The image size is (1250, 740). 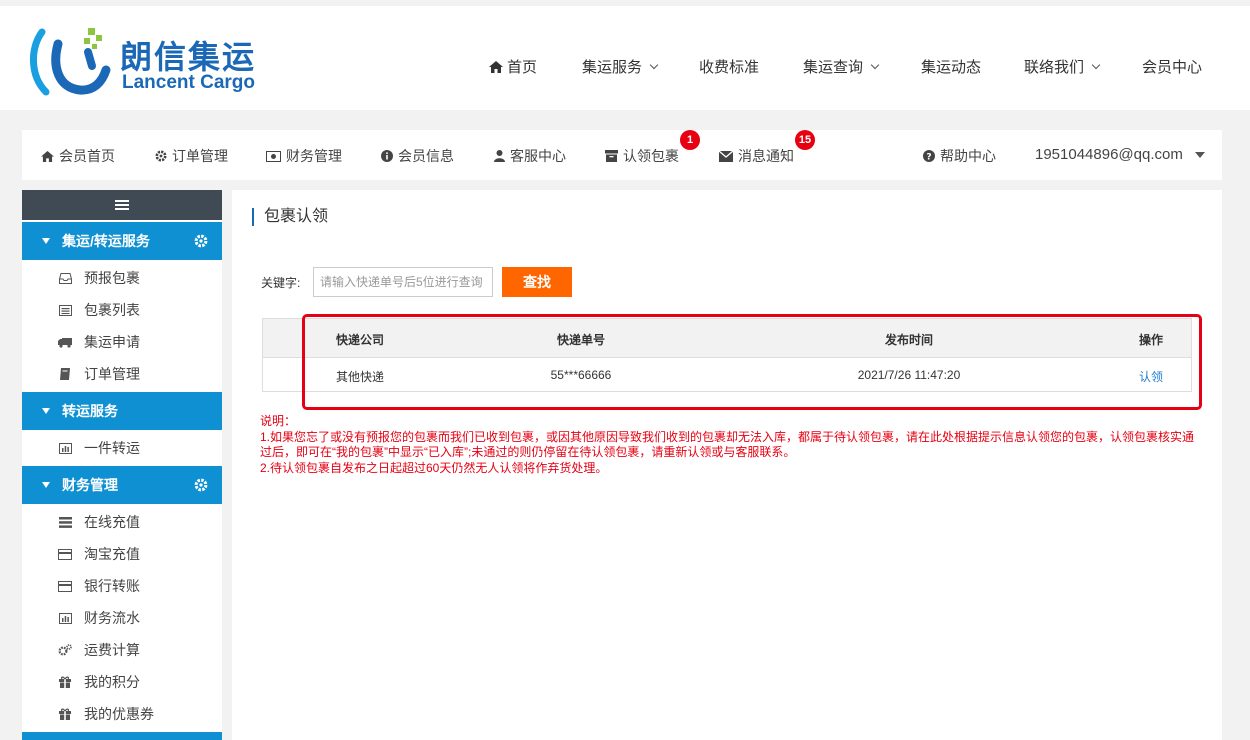 I want to click on sidebar-item-shipping-calculator: 运费计算, so click(x=122, y=650).